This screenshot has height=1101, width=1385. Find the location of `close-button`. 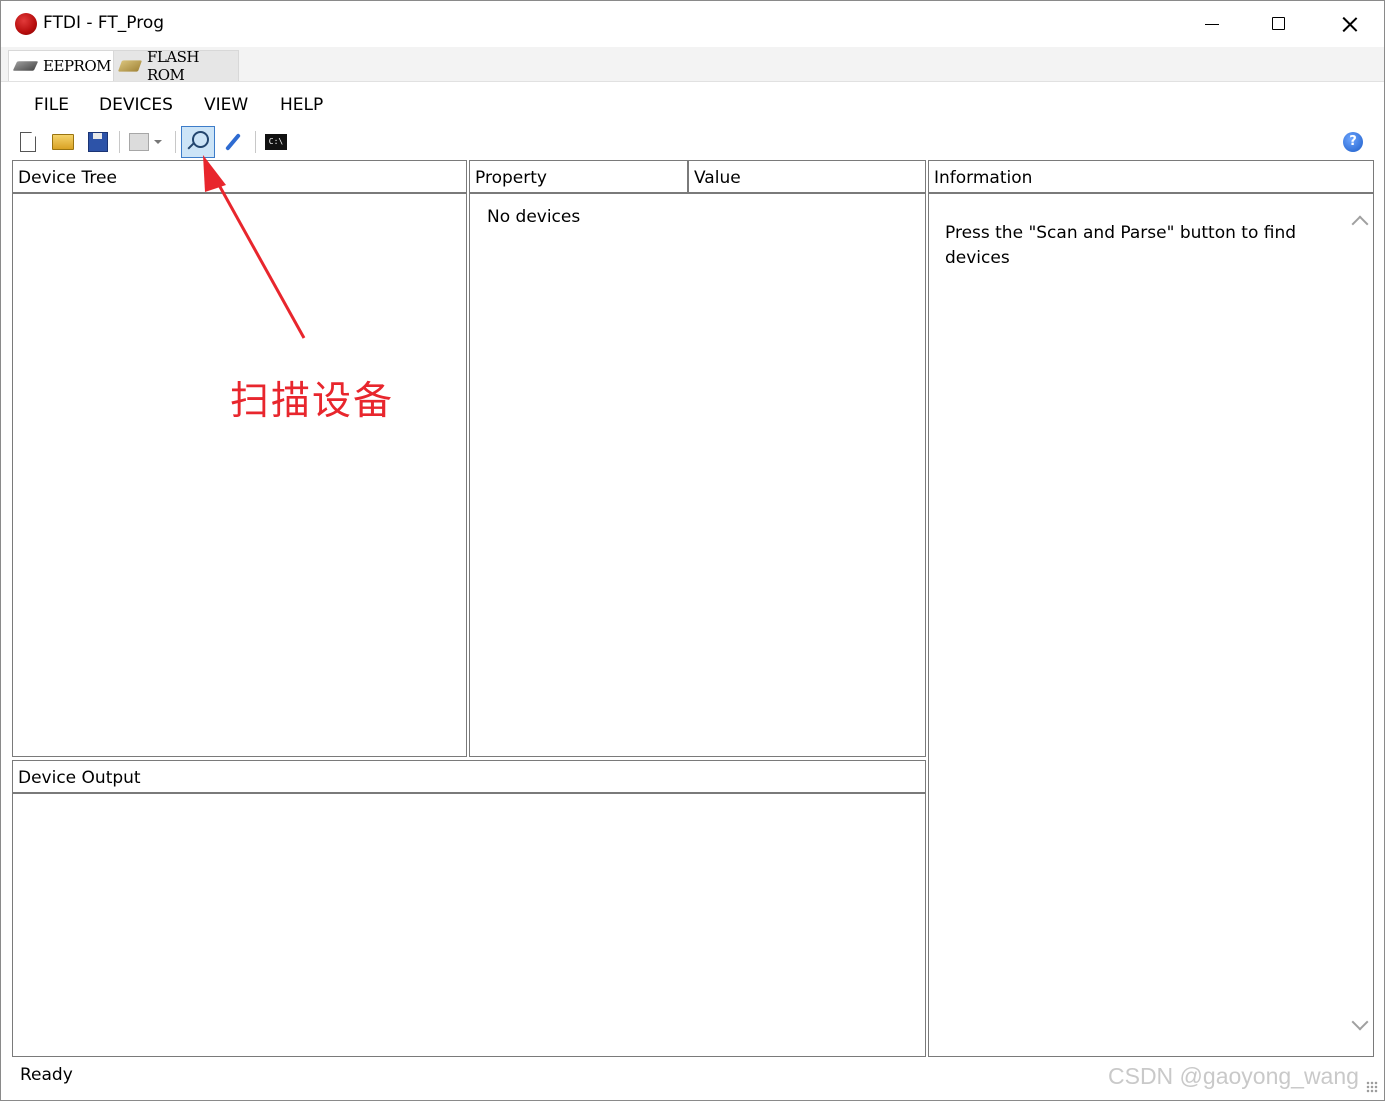

close-button is located at coordinates (1347, 24).